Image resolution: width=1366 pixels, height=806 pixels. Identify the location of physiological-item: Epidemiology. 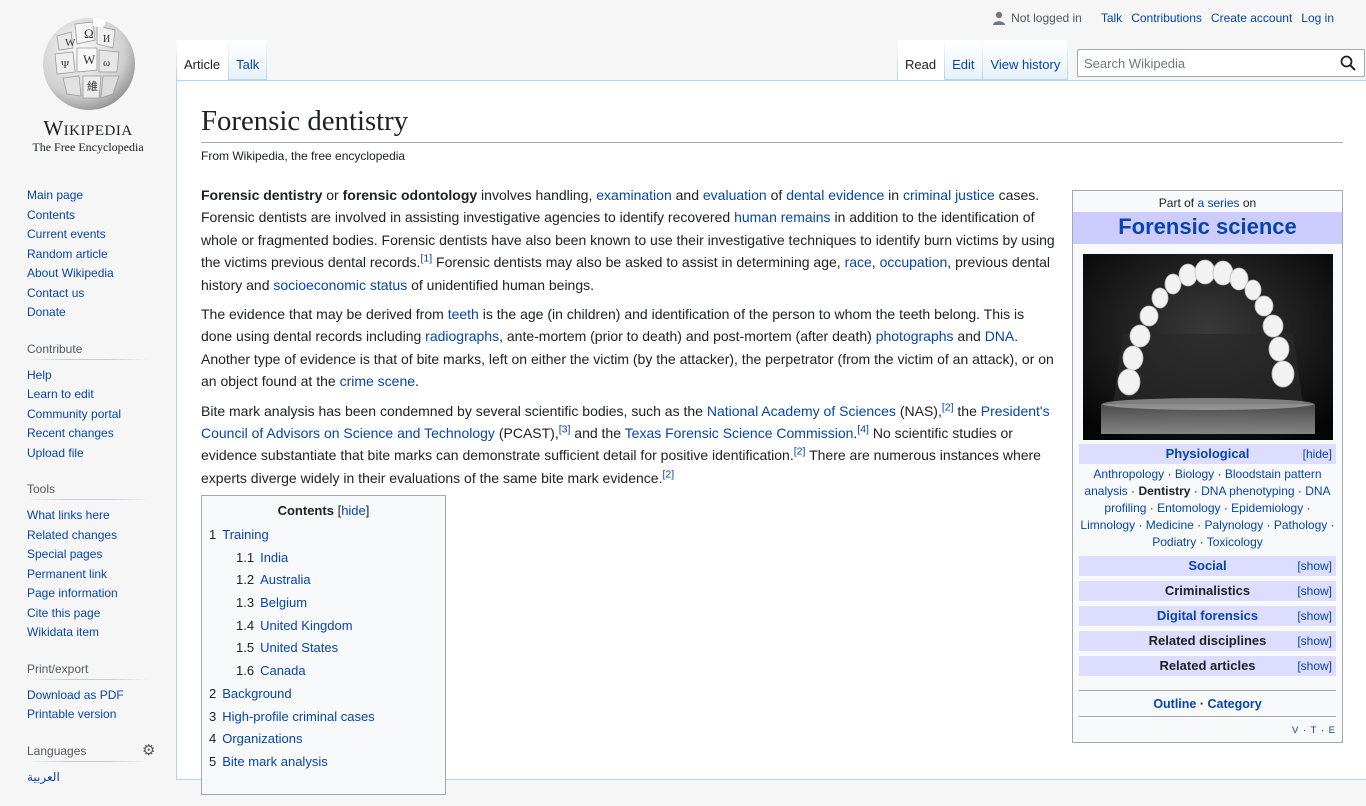
(1267, 508).